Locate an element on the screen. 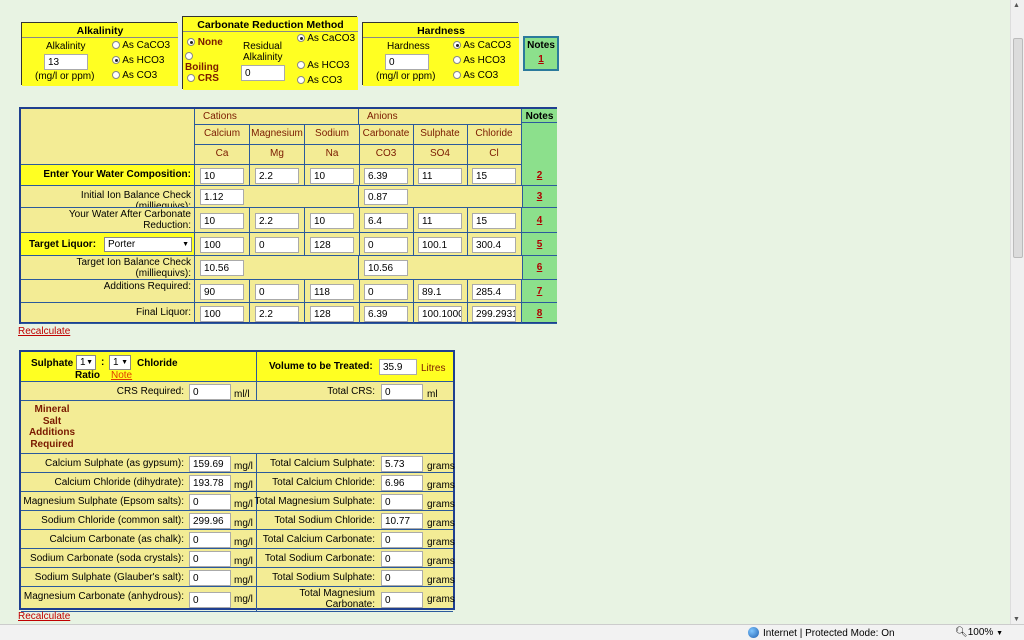 The width and height of the screenshot is (1024, 640). carbonate-option-none: None is located at coordinates (205, 42).